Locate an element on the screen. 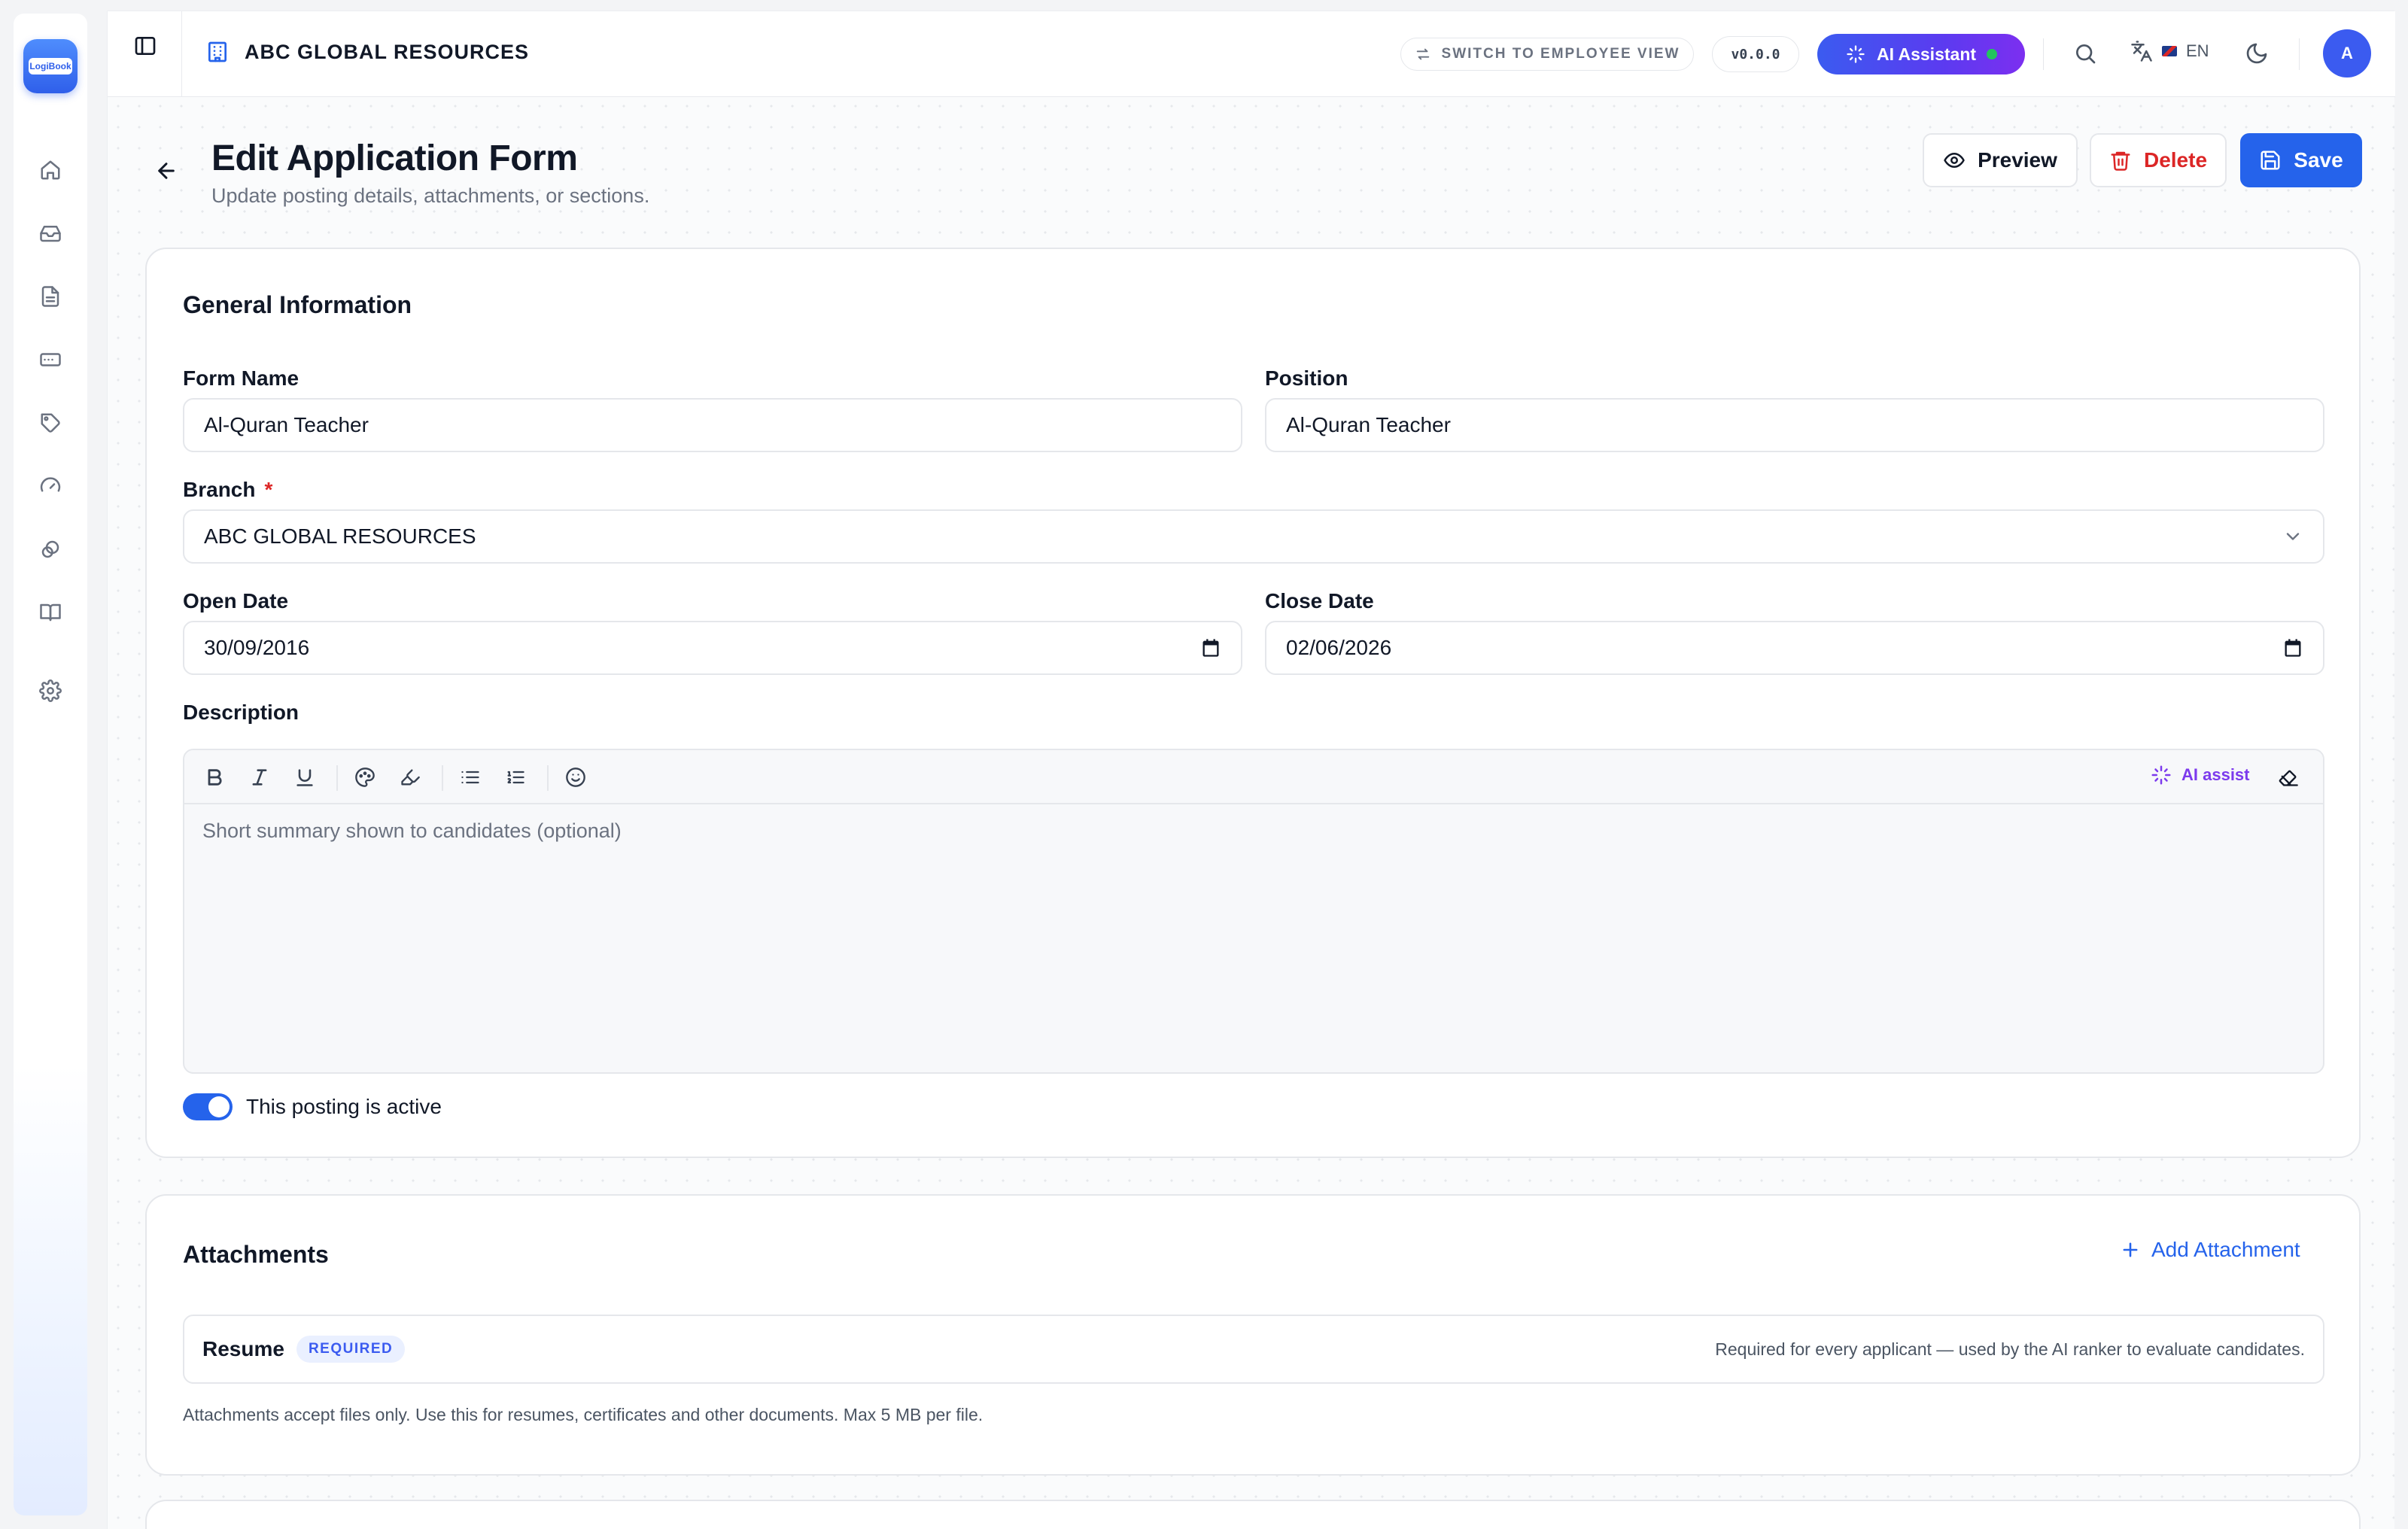 The image size is (2408, 1529). form-name-input: Al-Quran Teacher is located at coordinates (712, 425).